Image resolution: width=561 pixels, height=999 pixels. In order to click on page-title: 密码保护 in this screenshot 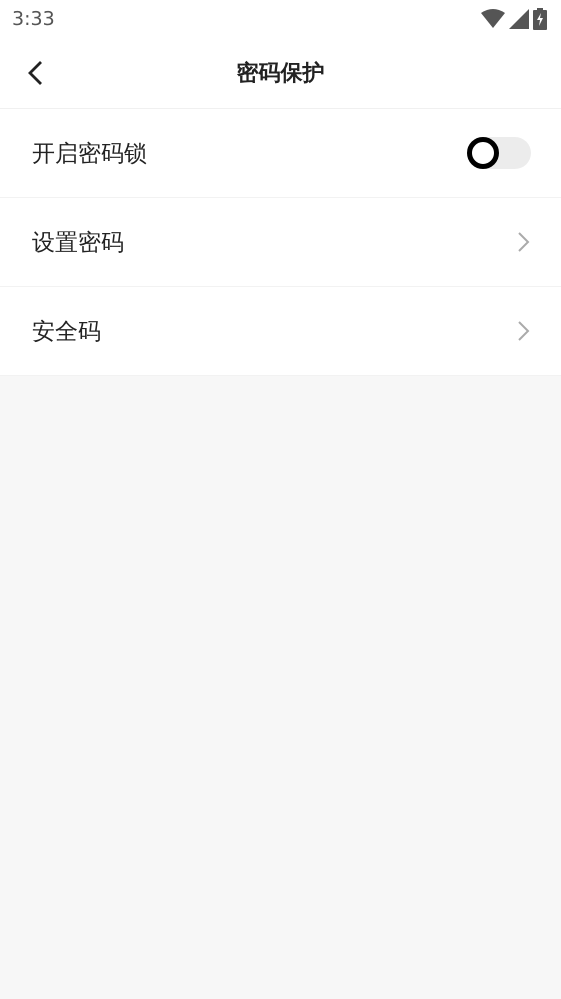, I will do `click(280, 74)`.